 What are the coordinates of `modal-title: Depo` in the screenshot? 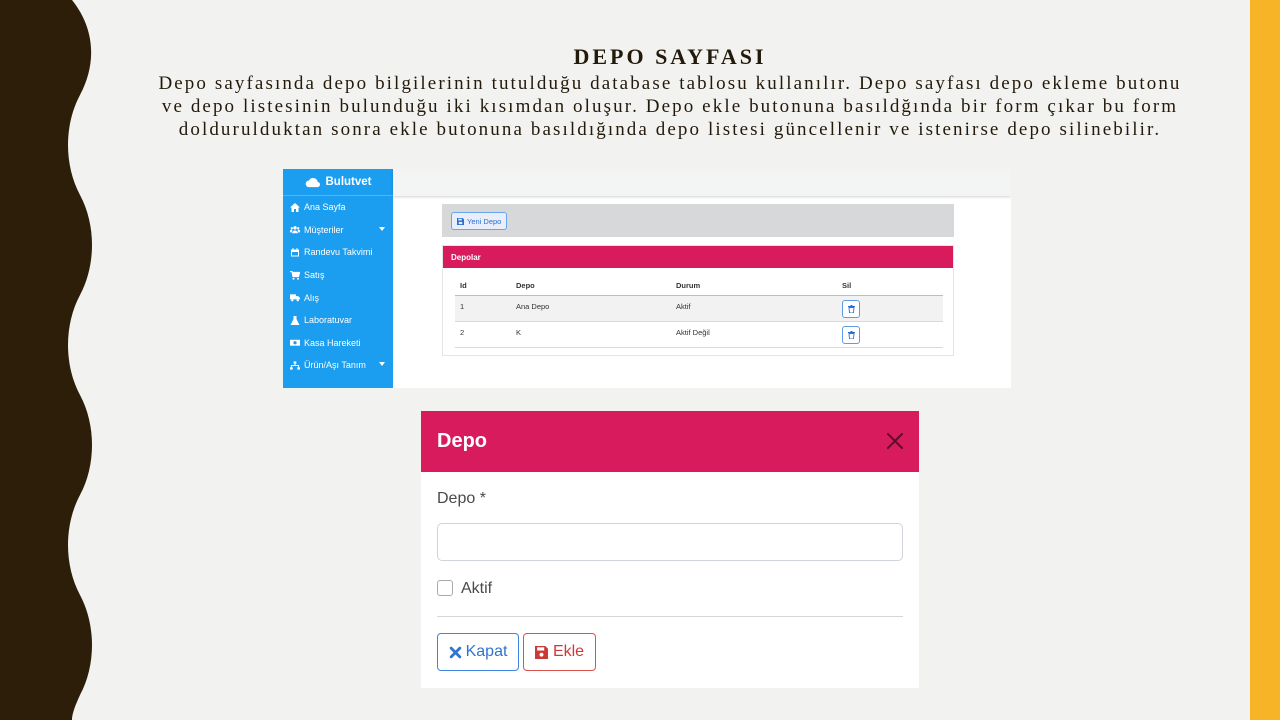 It's located at (462, 441).